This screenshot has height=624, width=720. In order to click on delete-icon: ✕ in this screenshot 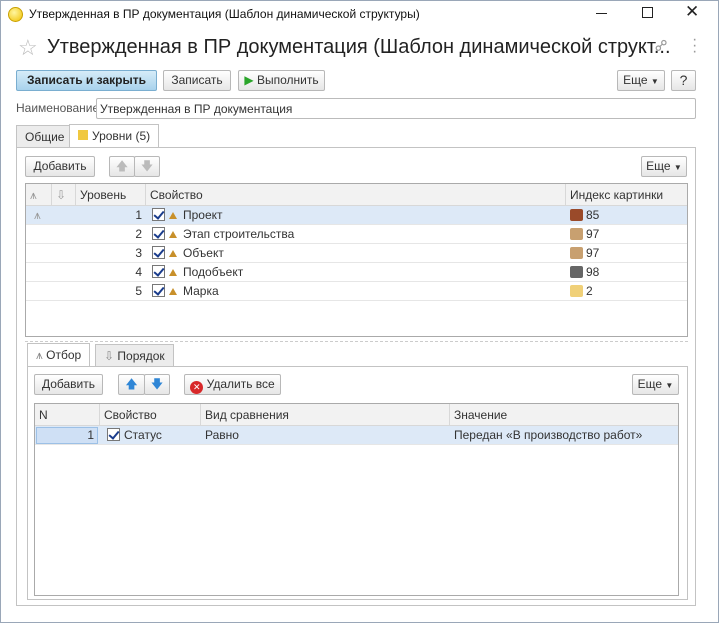, I will do `click(197, 387)`.